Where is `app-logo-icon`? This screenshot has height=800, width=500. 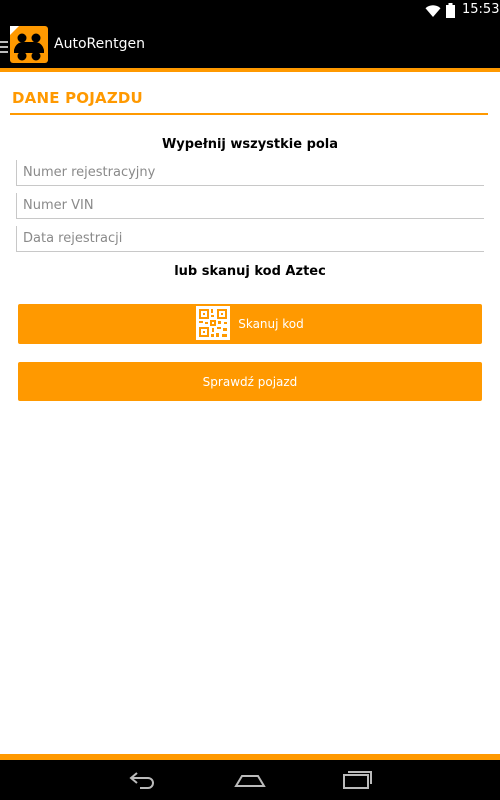
app-logo-icon is located at coordinates (29, 44).